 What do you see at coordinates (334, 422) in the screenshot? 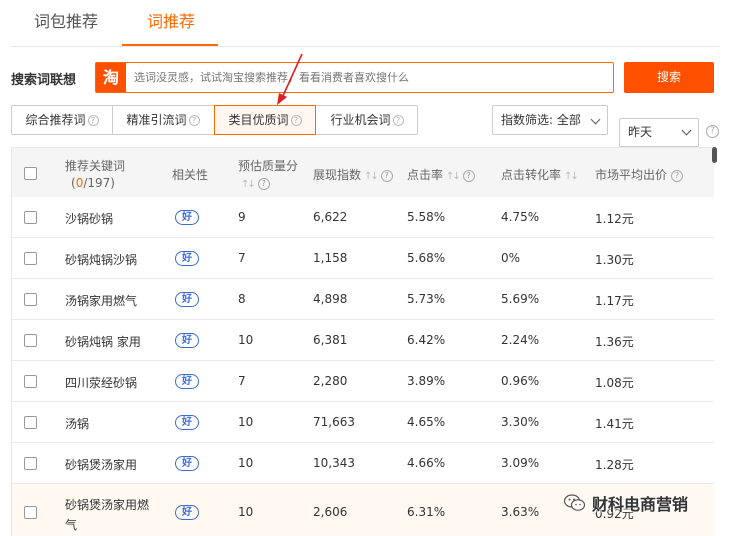
I see `impressions-cell: 71,663` at bounding box center [334, 422].